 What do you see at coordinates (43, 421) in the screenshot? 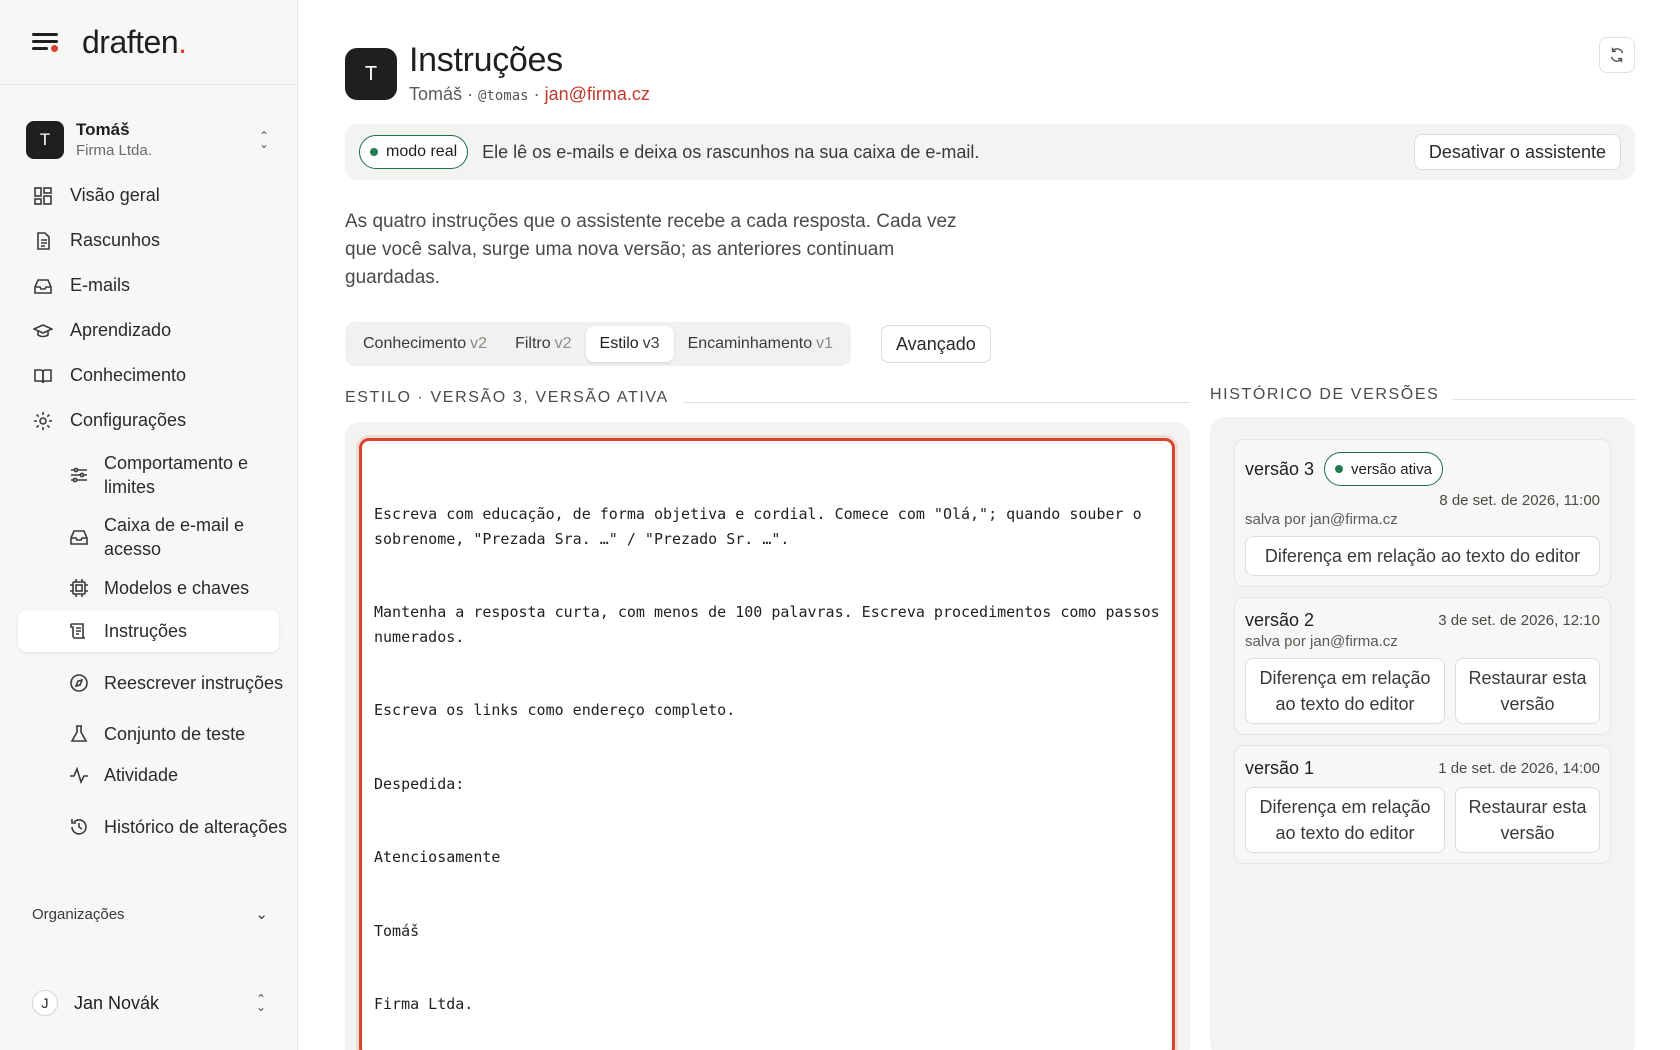
I see `gear-icon` at bounding box center [43, 421].